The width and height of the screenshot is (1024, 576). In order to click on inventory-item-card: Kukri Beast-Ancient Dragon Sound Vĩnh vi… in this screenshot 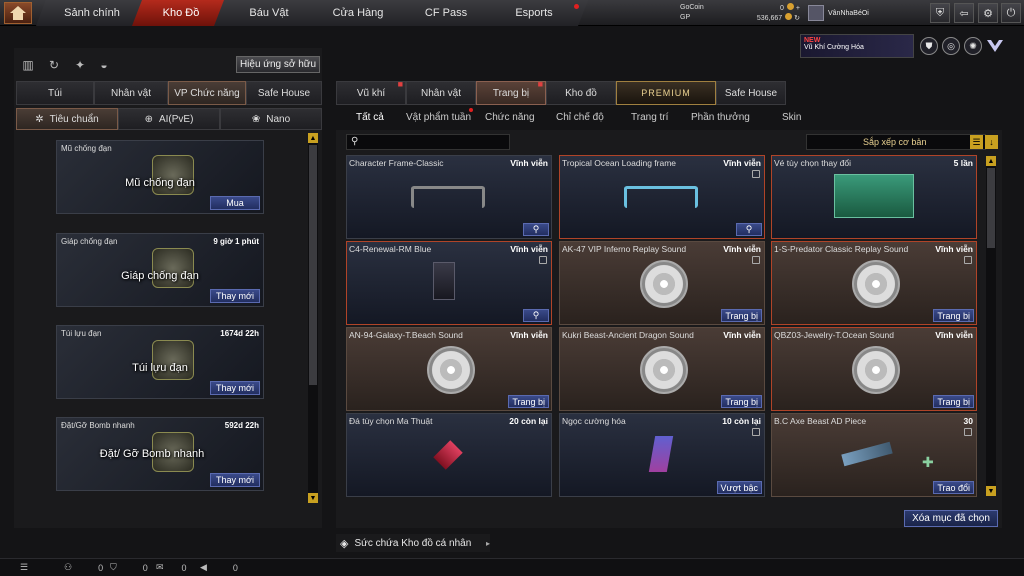, I will do `click(662, 369)`.